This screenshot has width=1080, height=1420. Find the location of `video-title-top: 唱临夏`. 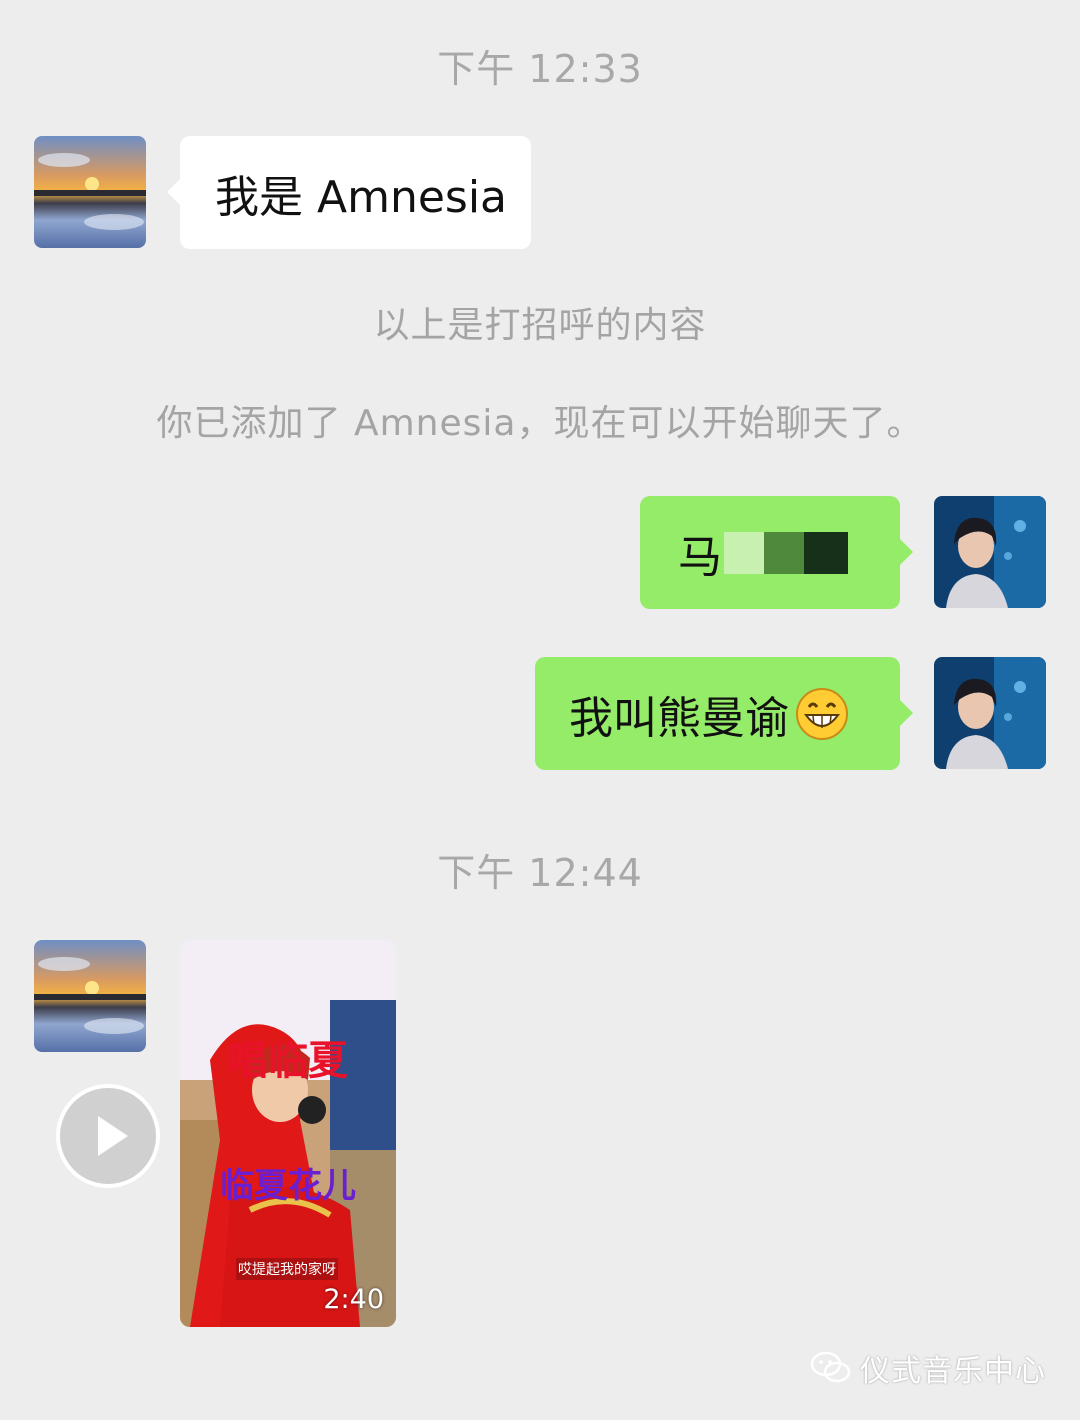

video-title-top: 唱临夏 is located at coordinates (288, 1061).